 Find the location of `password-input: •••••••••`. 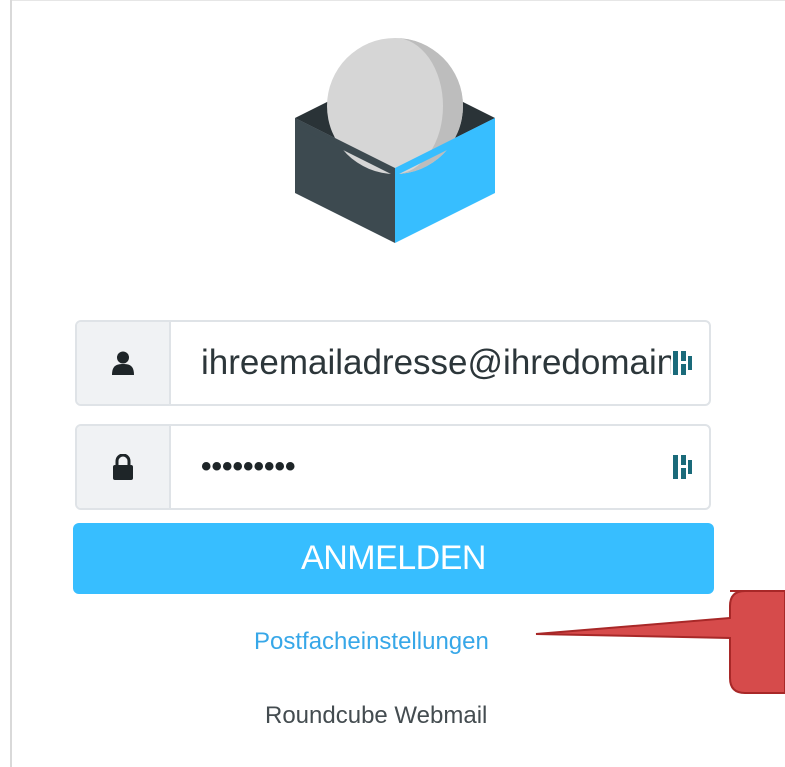

password-input: ••••••••• is located at coordinates (440, 467).